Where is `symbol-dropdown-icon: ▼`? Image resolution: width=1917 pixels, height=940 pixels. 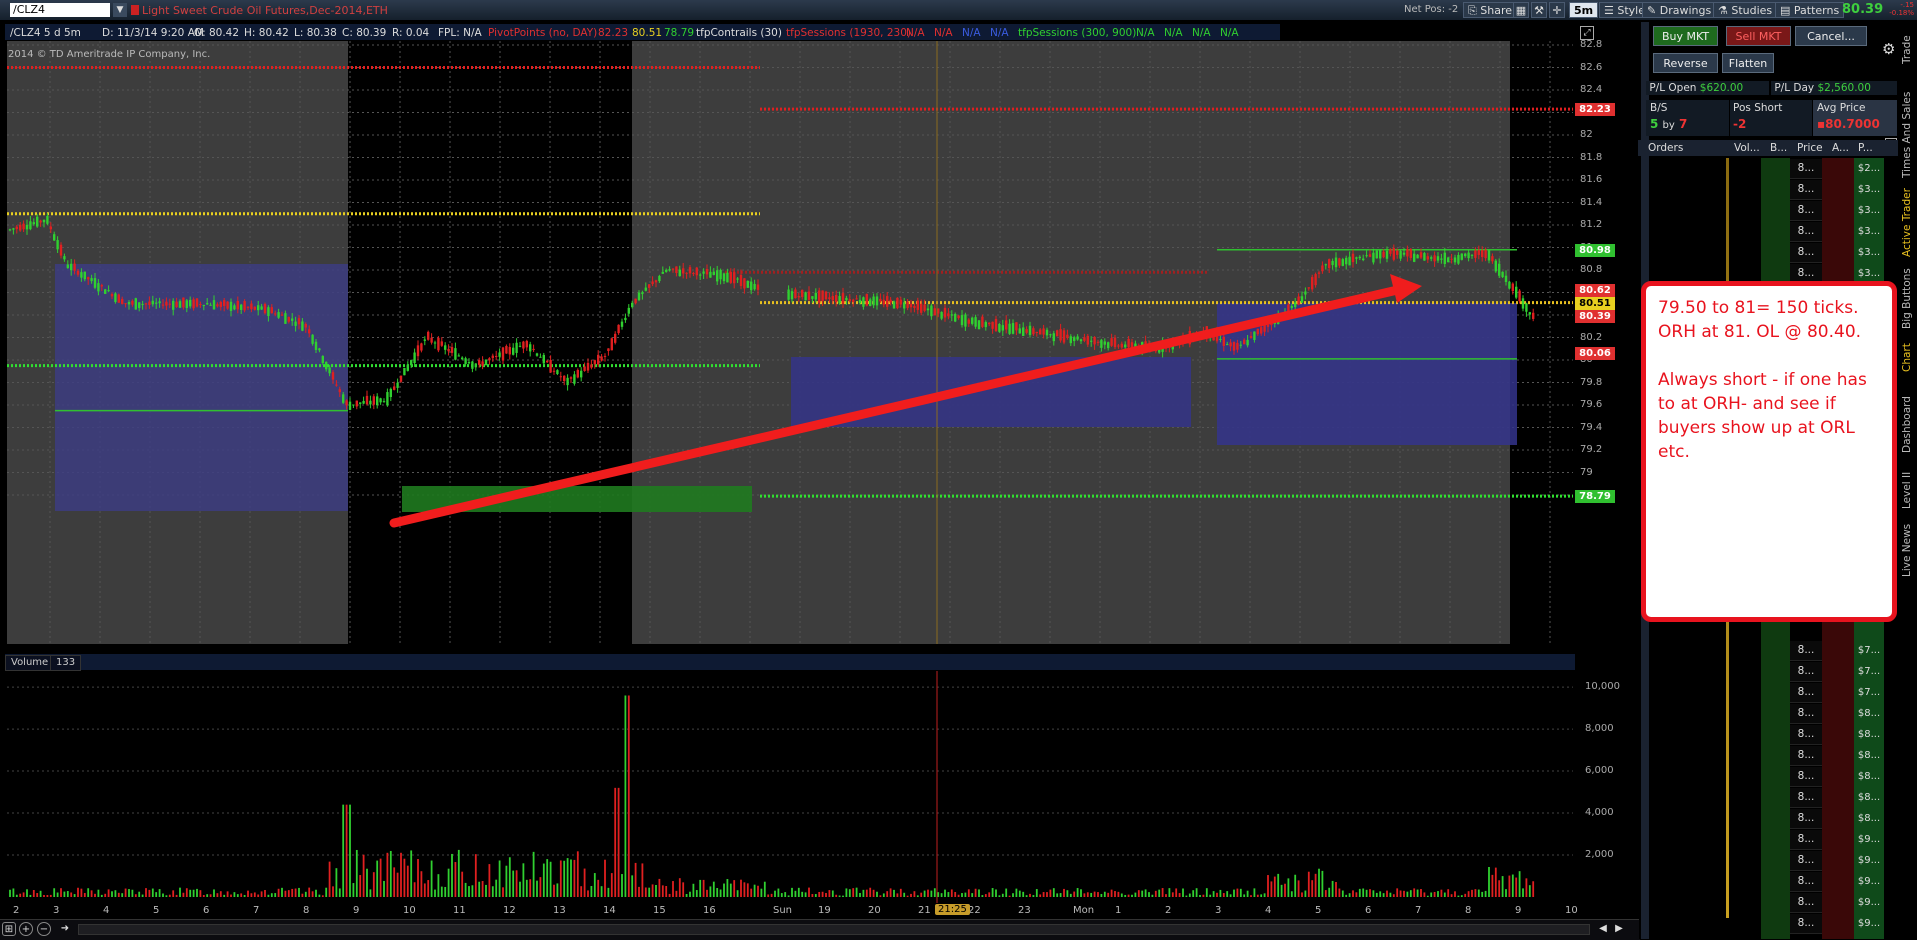
symbol-dropdown-icon: ▼ is located at coordinates (120, 10).